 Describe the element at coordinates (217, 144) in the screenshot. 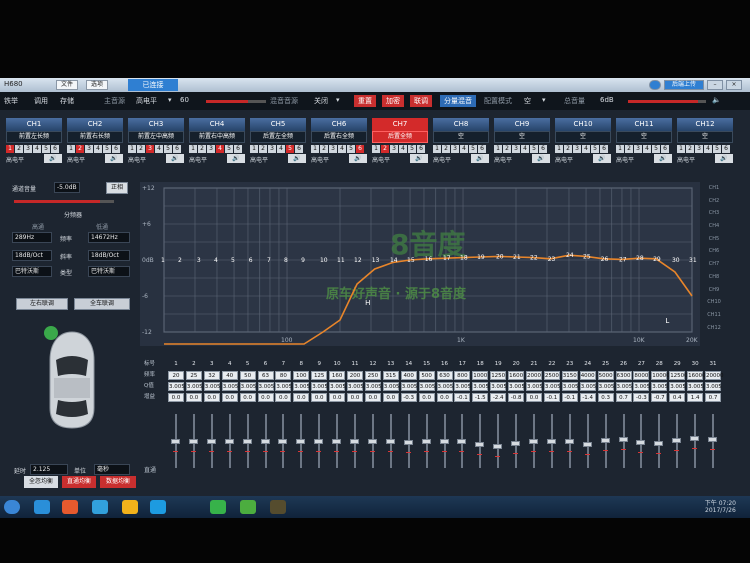

I see `channel-ch4: CH4 前置右中高频 1 2 3 4 5 6 高电平 🔊` at that location.